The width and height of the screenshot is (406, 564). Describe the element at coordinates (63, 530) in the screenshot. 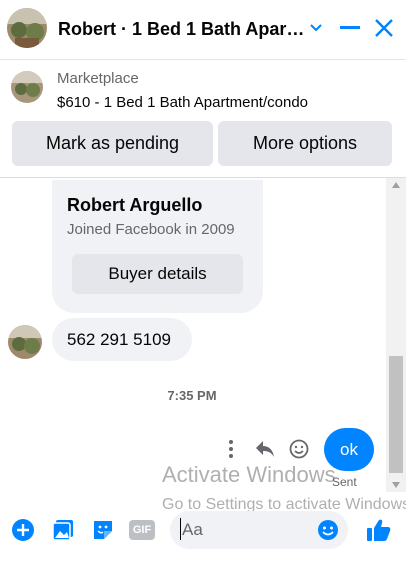

I see `photo-icon` at that location.